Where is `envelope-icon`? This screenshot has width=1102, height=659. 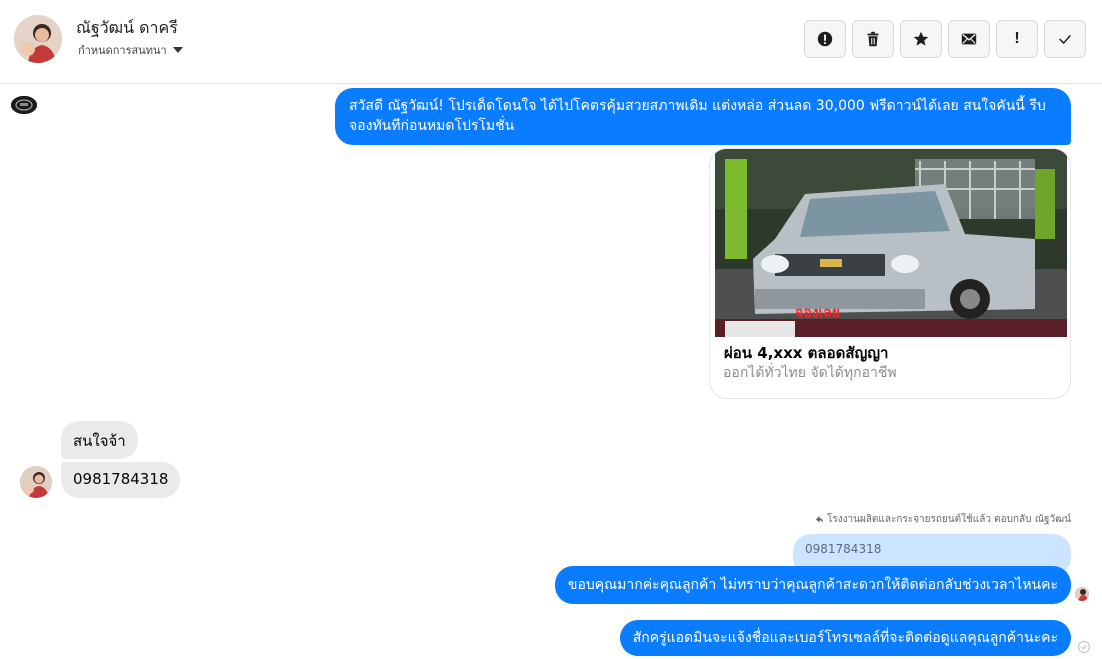 envelope-icon is located at coordinates (969, 39).